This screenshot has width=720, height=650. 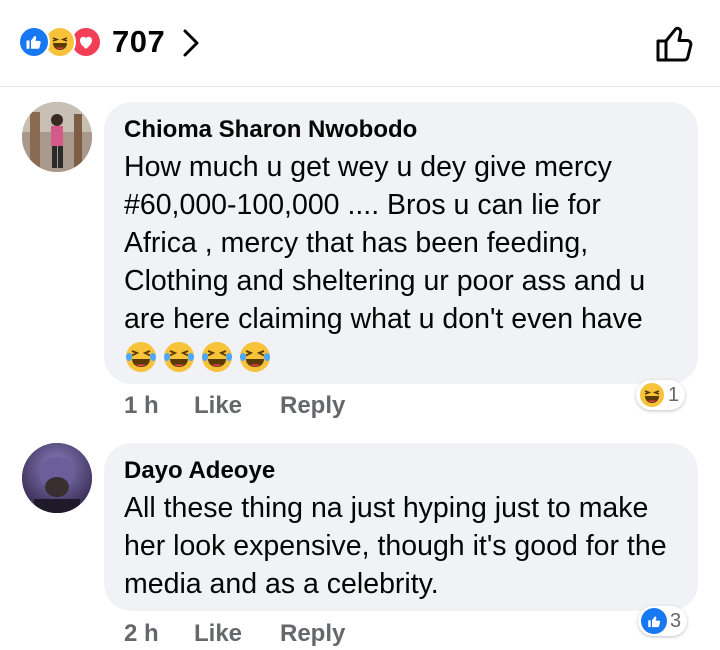 What do you see at coordinates (401, 357) in the screenshot?
I see `emoji-row` at bounding box center [401, 357].